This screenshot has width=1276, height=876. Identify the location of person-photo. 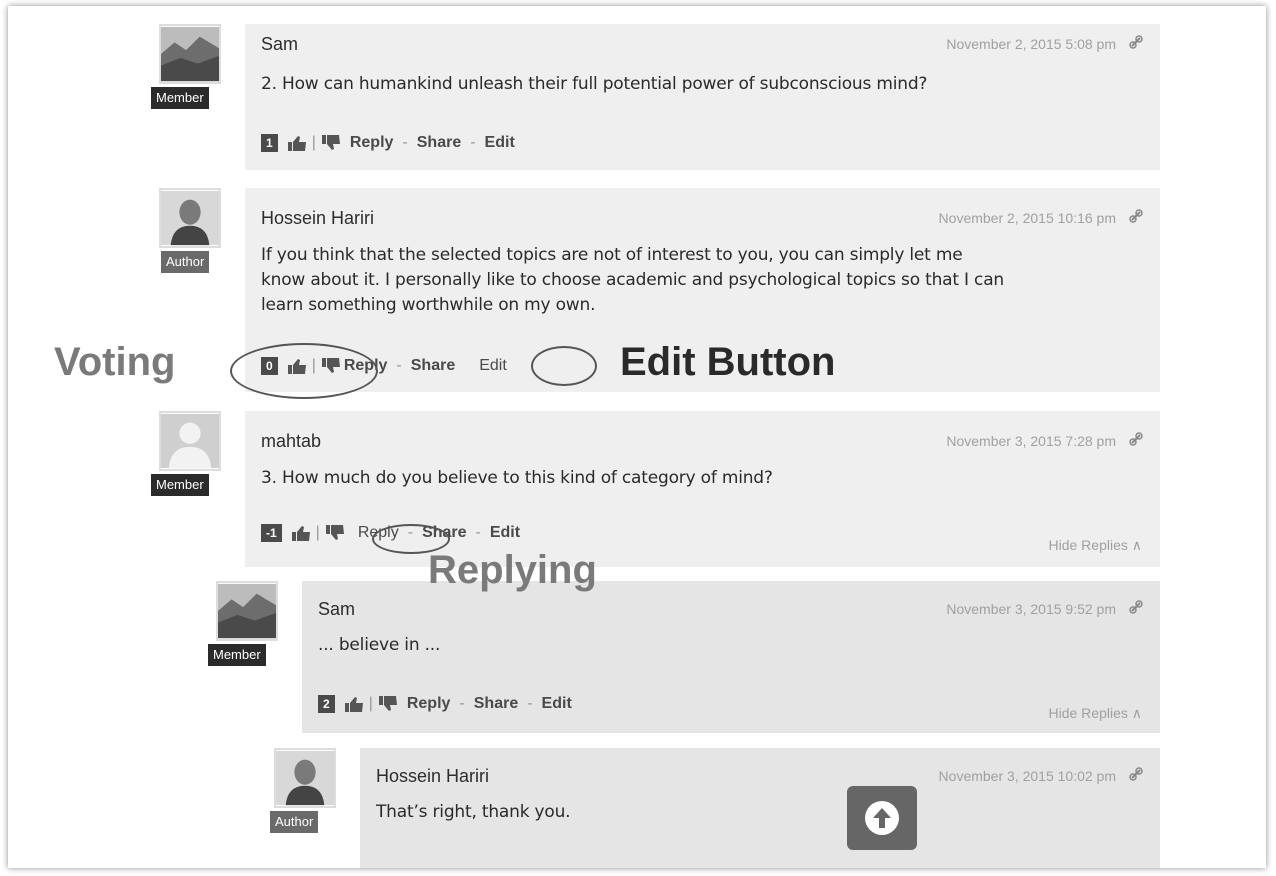
(305, 778).